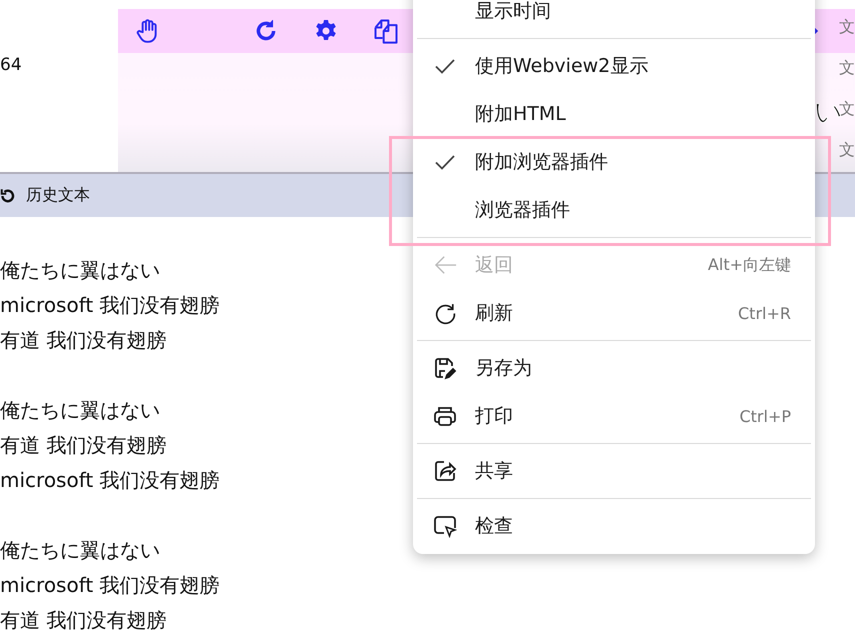 Image resolution: width=855 pixels, height=636 pixels. Describe the element at coordinates (504, 368) in the screenshot. I see `menu-label: 另存为` at that location.